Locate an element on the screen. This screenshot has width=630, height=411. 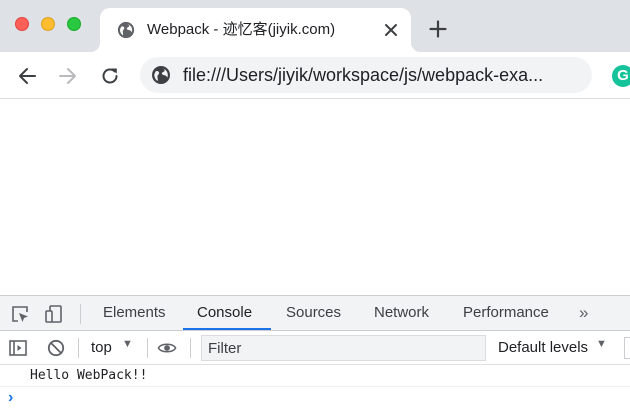
tab-title: Webpack - 迹忆客(jiyik.com) is located at coordinates (241, 29).